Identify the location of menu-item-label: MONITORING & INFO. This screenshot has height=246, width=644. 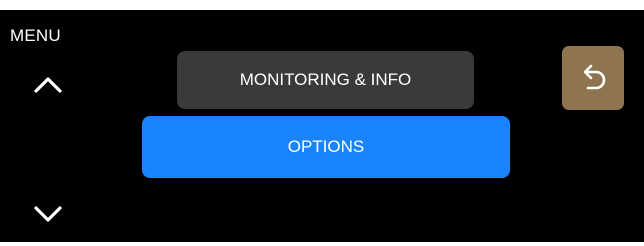
(325, 79).